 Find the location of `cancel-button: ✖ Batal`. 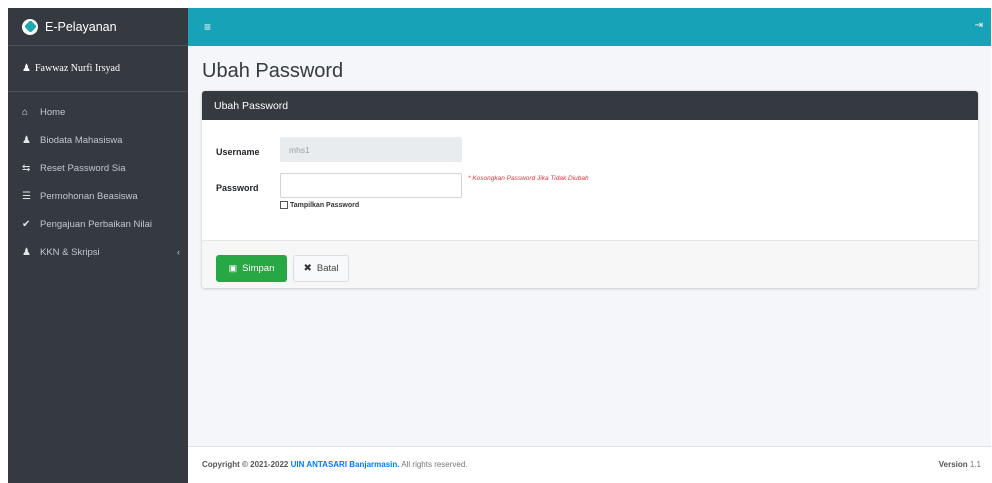

cancel-button: ✖ Batal is located at coordinates (321, 268).